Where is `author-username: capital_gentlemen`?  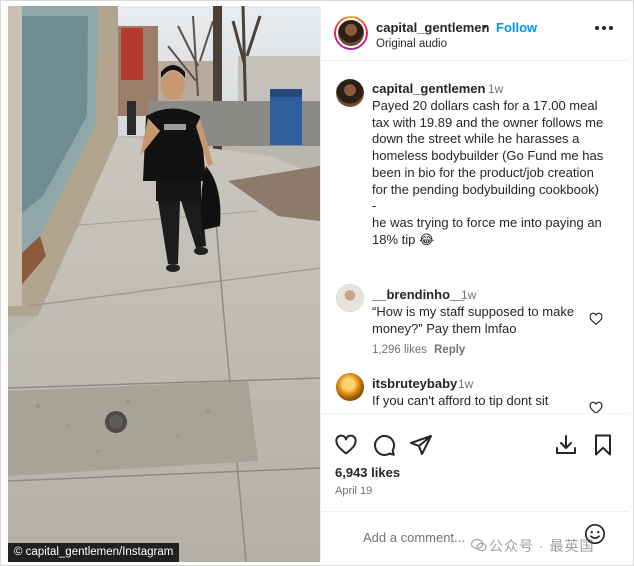
author-username: capital_gentlemen is located at coordinates (432, 27).